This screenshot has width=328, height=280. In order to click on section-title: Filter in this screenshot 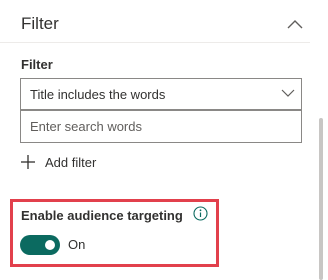, I will do `click(40, 23)`.